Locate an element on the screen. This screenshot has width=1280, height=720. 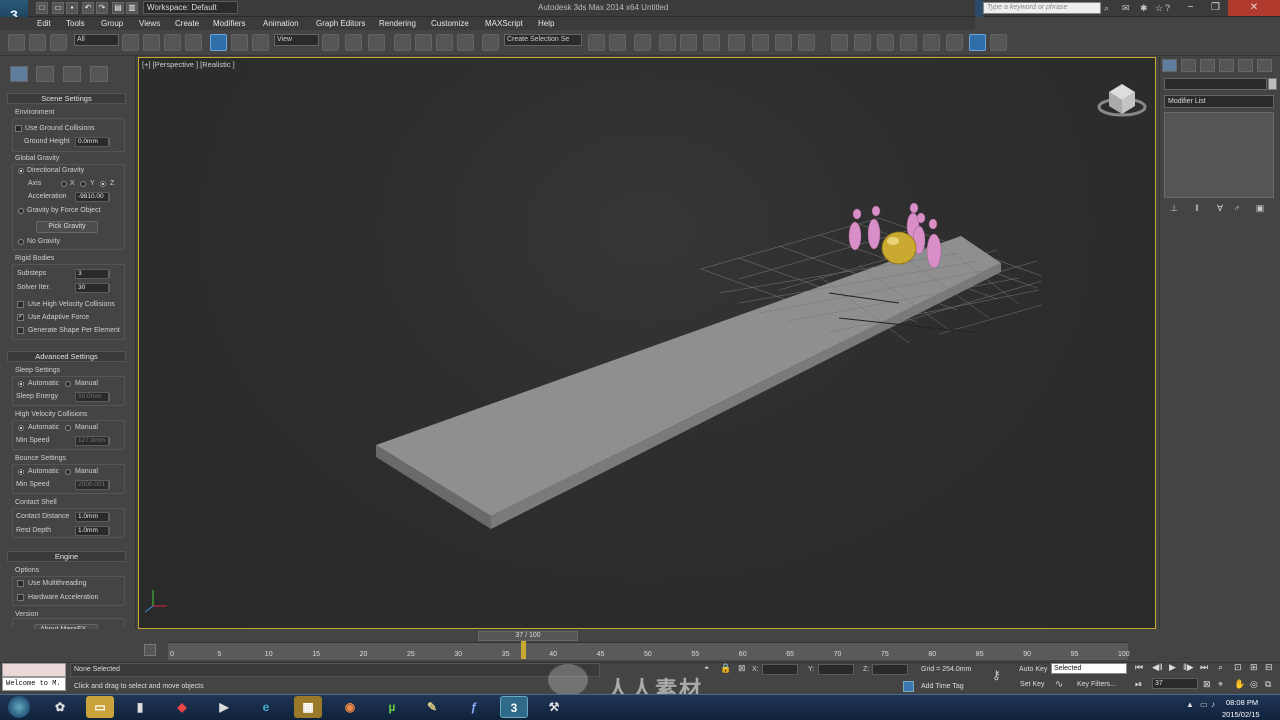
zoom-all-icon: ⊞ is located at coordinates (1254, 667).